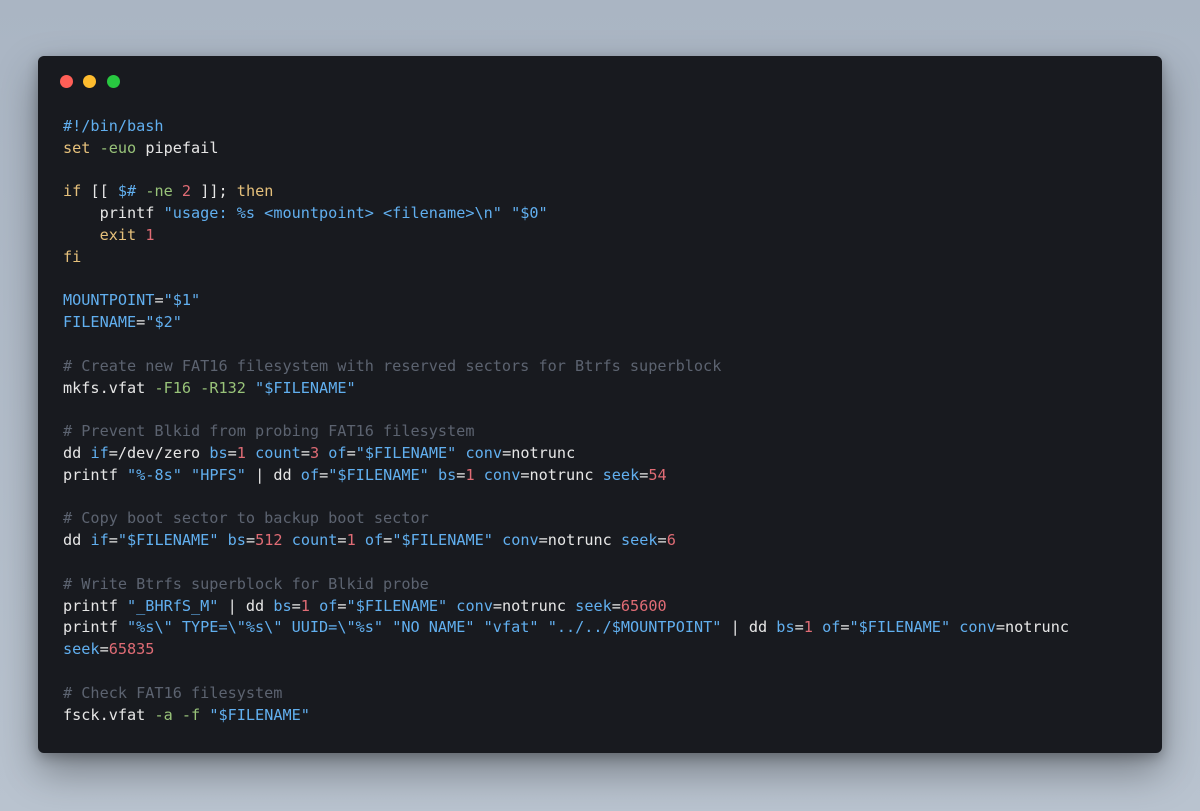  What do you see at coordinates (600, 81) in the screenshot?
I see `window-titlebar` at bounding box center [600, 81].